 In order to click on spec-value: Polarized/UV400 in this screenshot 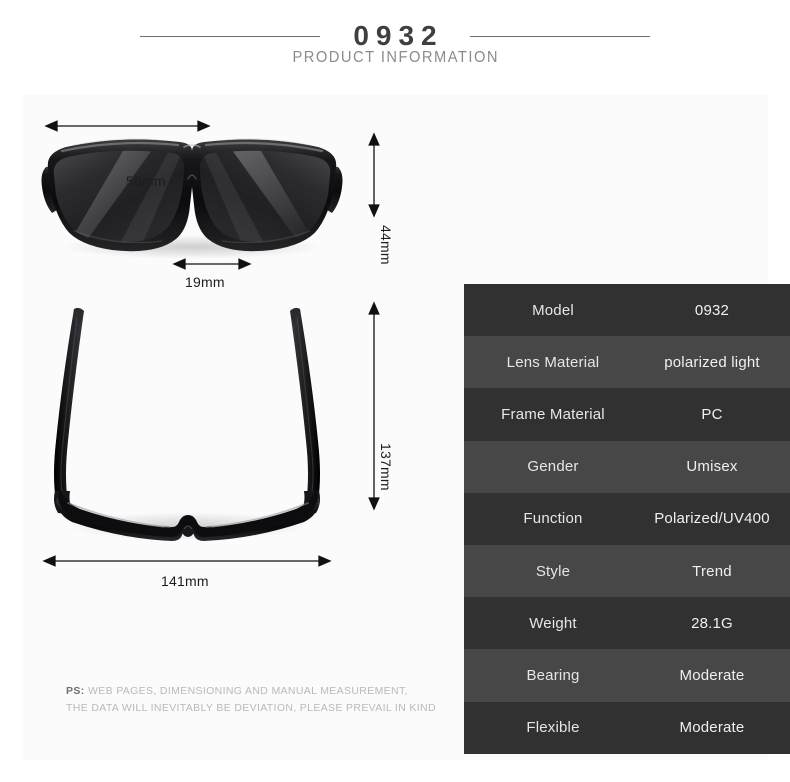, I will do `click(712, 519)`.